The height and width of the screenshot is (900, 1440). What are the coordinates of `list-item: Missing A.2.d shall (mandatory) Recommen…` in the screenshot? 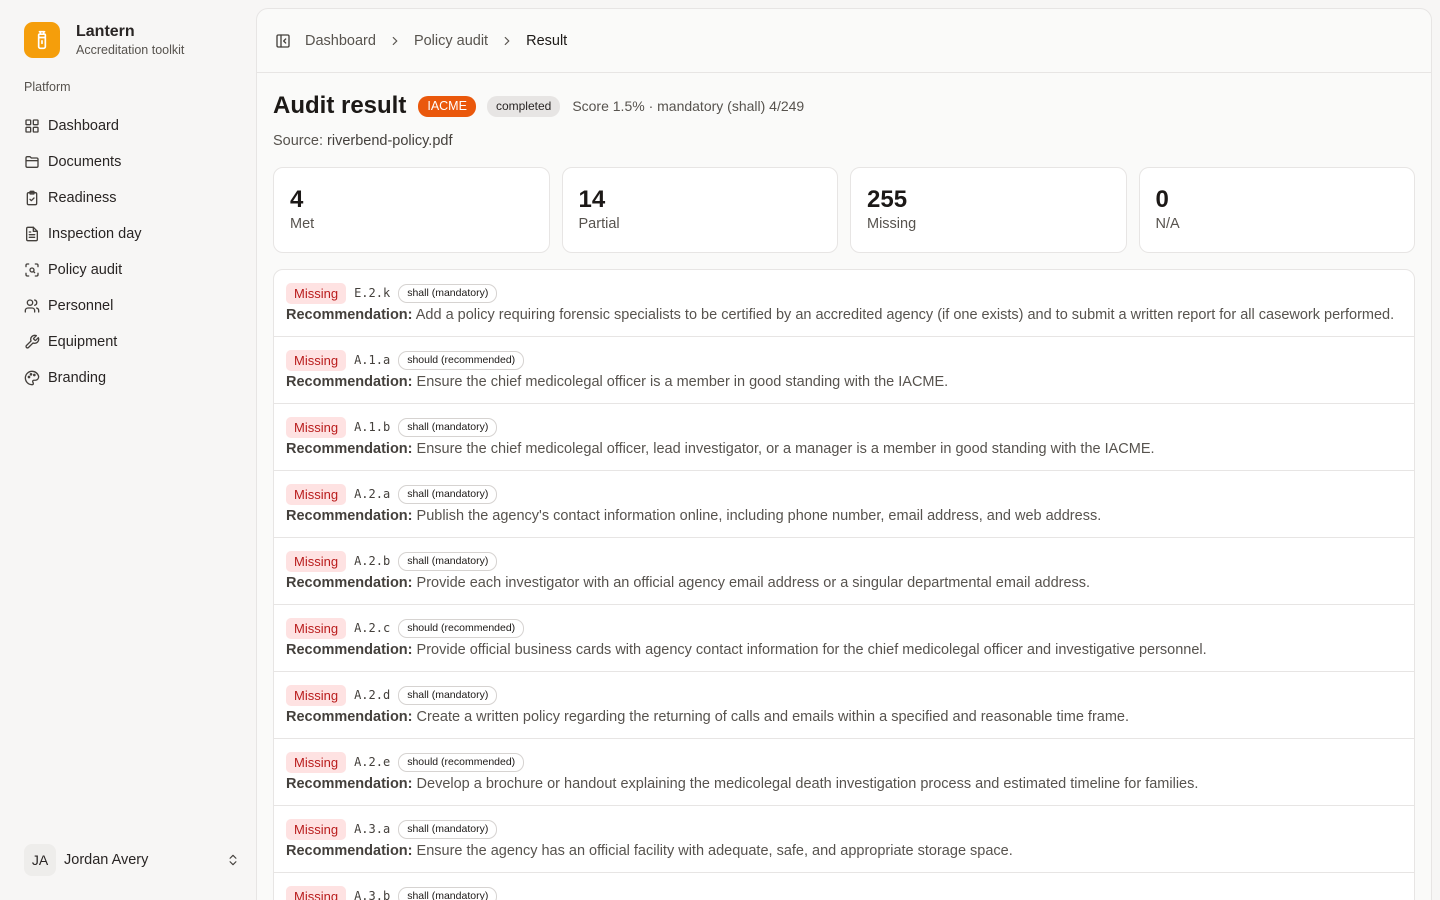 It's located at (844, 705).